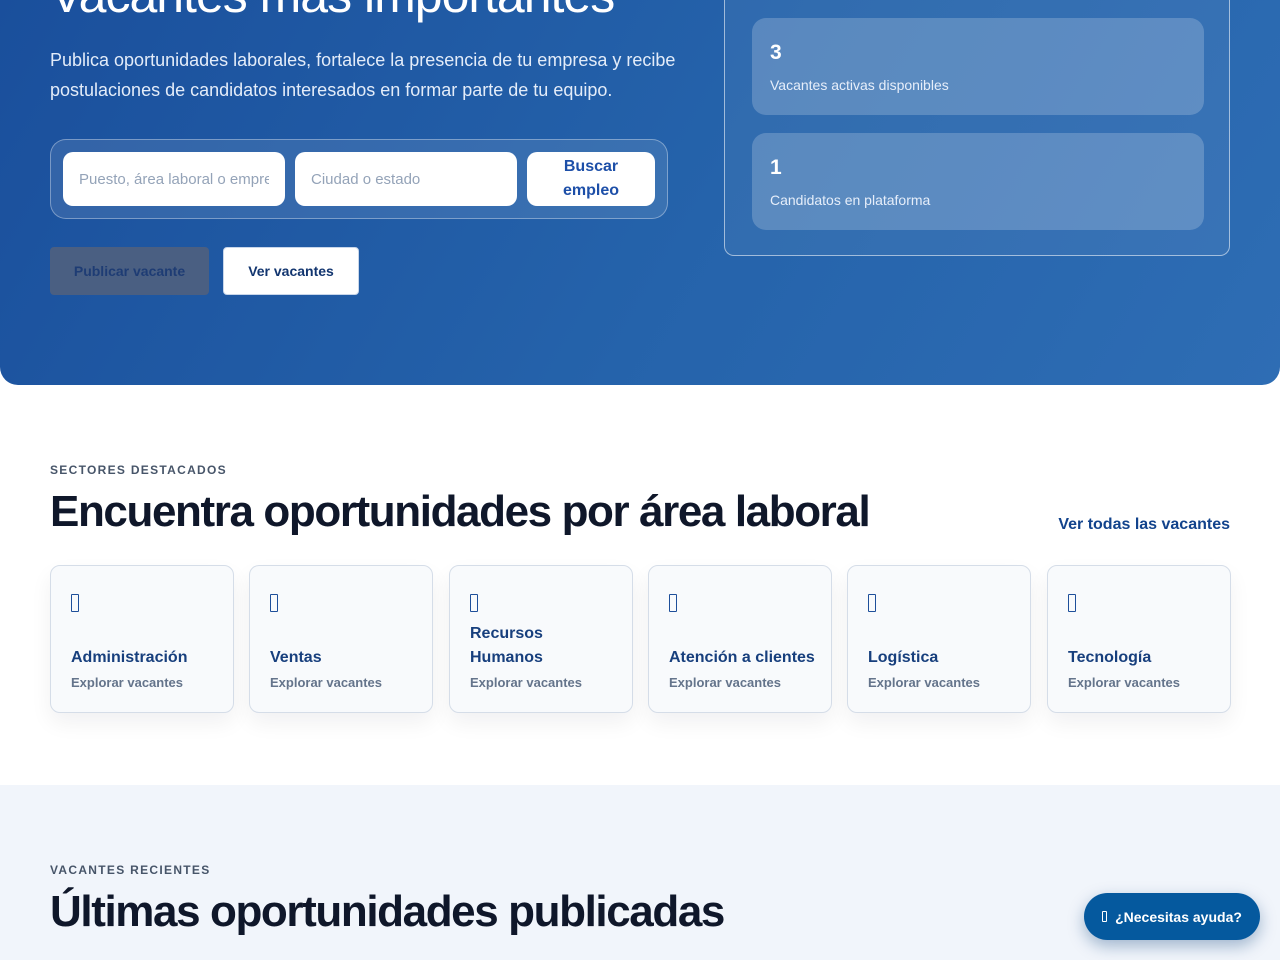 Image resolution: width=1280 pixels, height=960 pixels. I want to click on help-chat-button: ¿Necesitas ayuda?, so click(1172, 916).